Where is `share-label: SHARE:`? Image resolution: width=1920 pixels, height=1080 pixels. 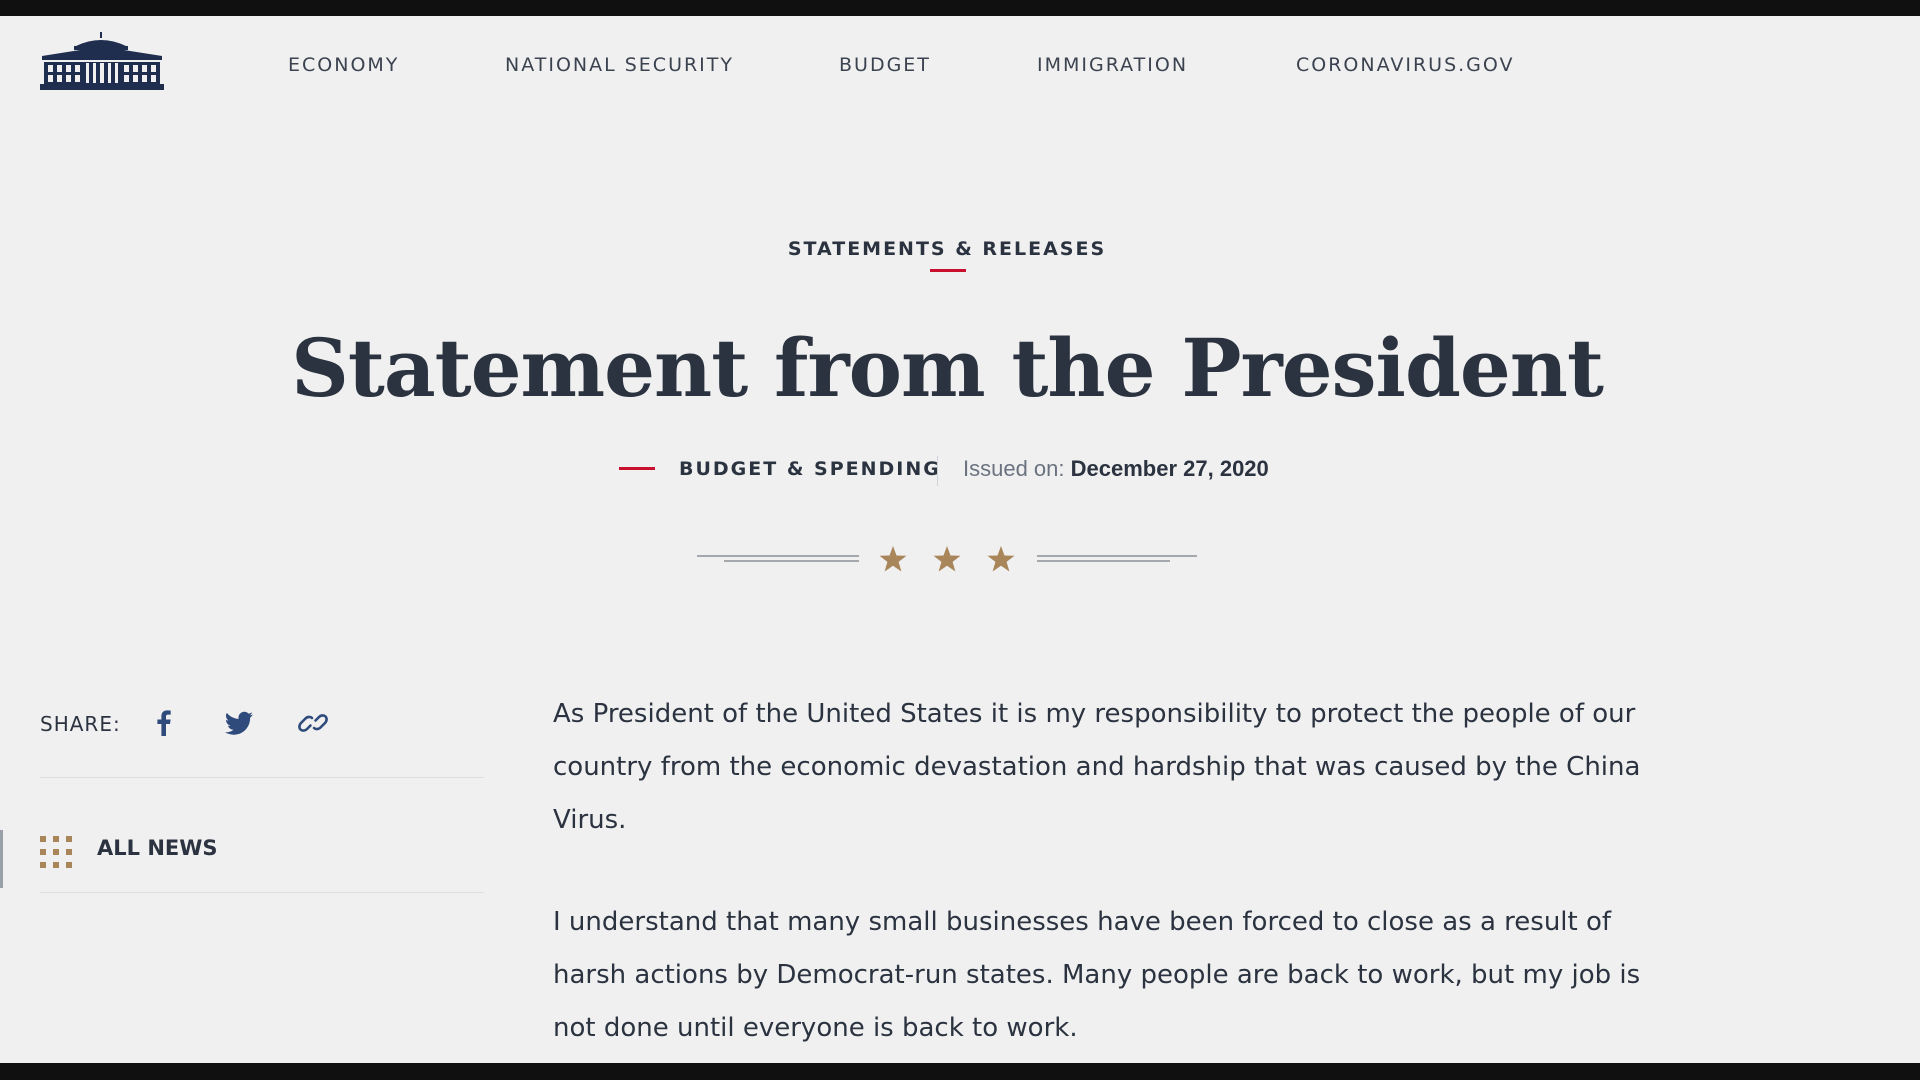 share-label: SHARE: is located at coordinates (80, 724).